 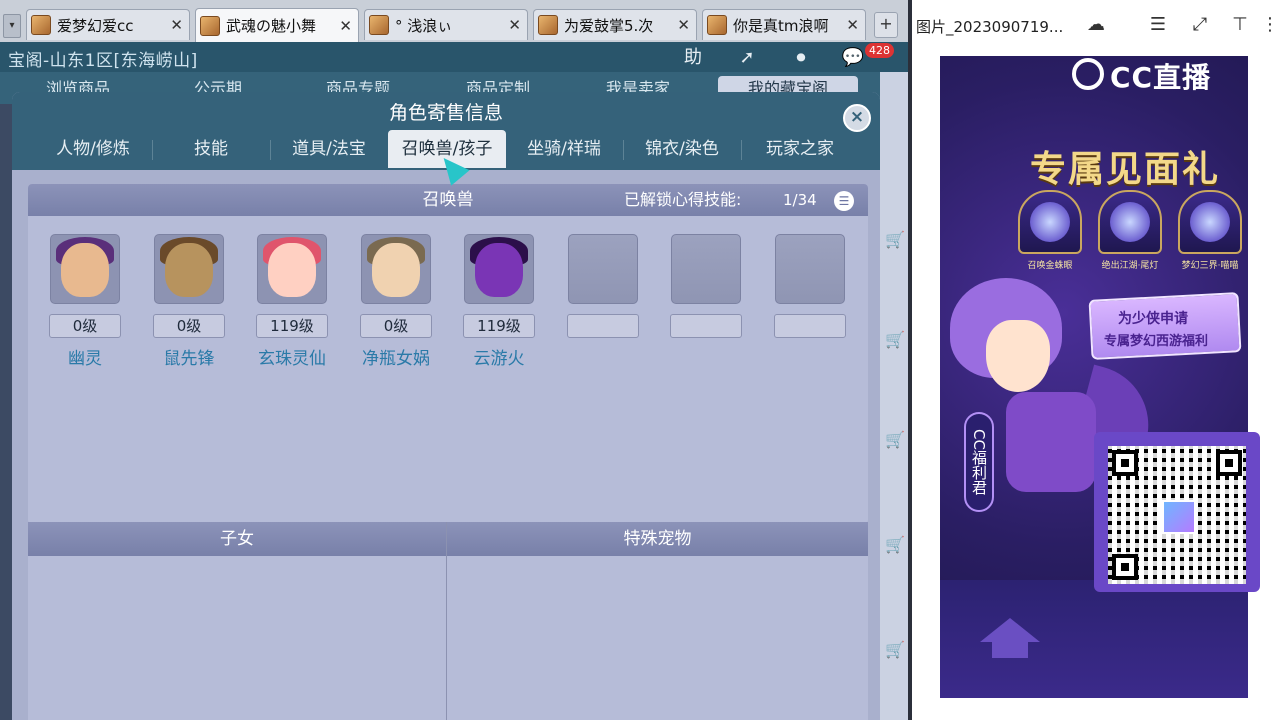 I want to click on poster-heading: 专属见面礼, so click(x=1125, y=169).